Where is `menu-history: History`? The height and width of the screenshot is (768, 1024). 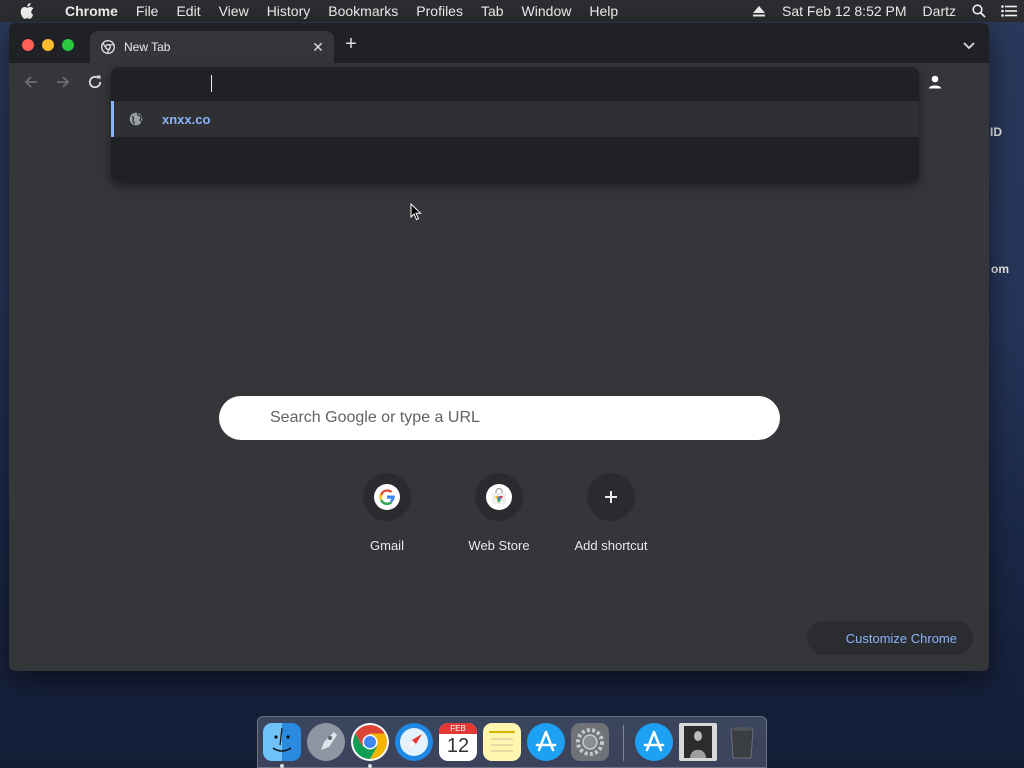
menu-history: History is located at coordinates (289, 11).